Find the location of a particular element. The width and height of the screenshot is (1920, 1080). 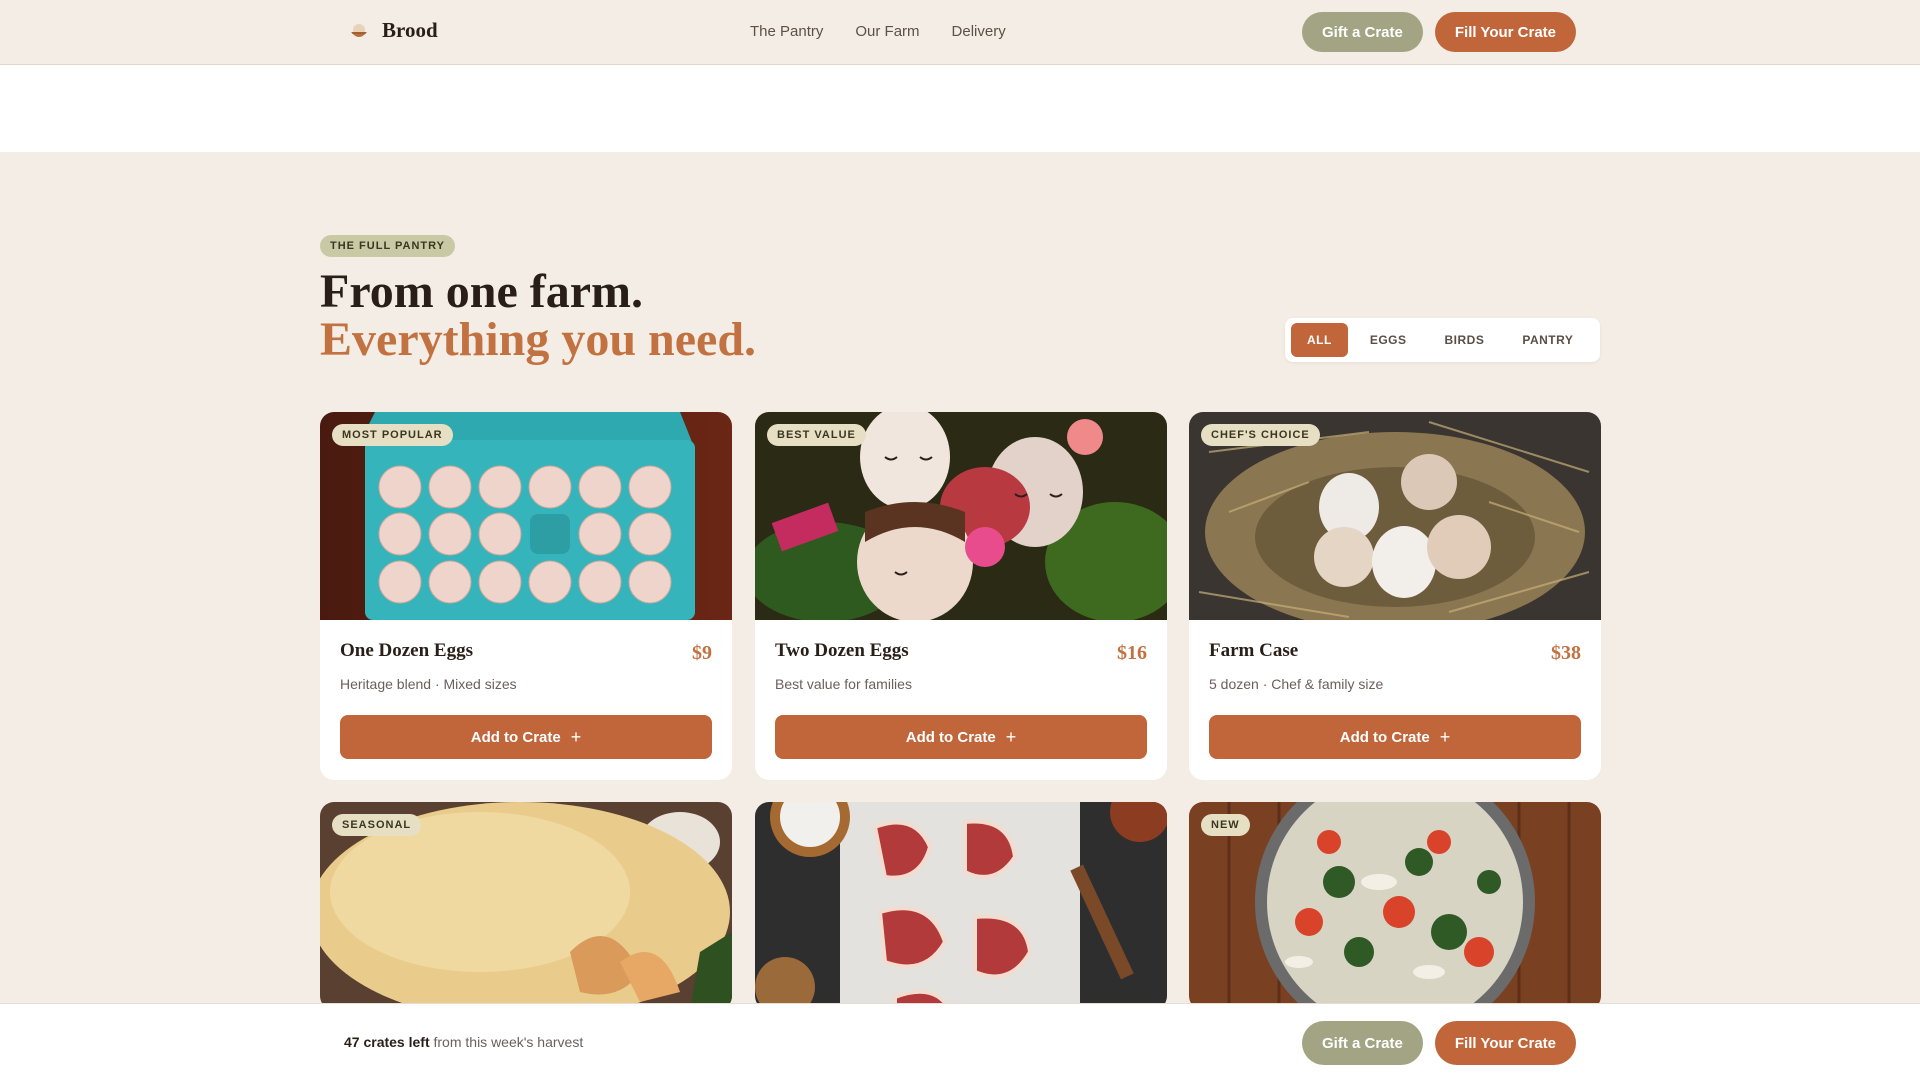

filter-pantry: PANTRY is located at coordinates (1547, 340).